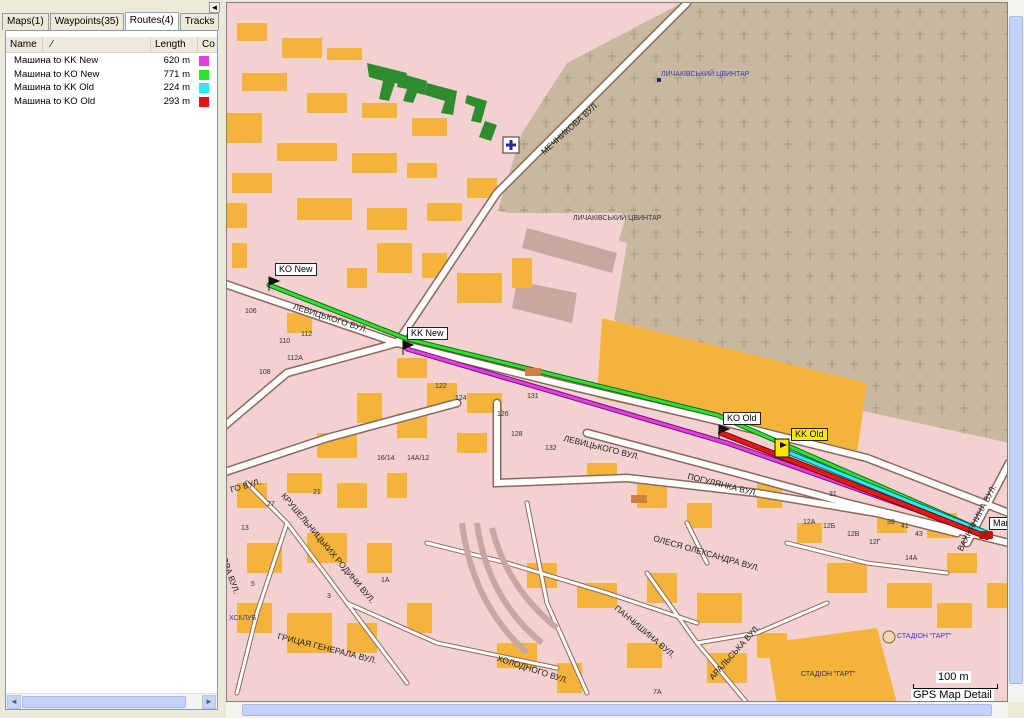  Describe the element at coordinates (875, 542) in the screenshot. I see `house-number: 12Г` at that location.